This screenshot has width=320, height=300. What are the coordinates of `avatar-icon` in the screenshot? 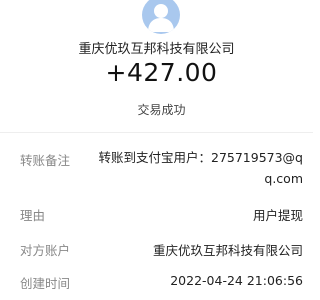 It's located at (161, 17).